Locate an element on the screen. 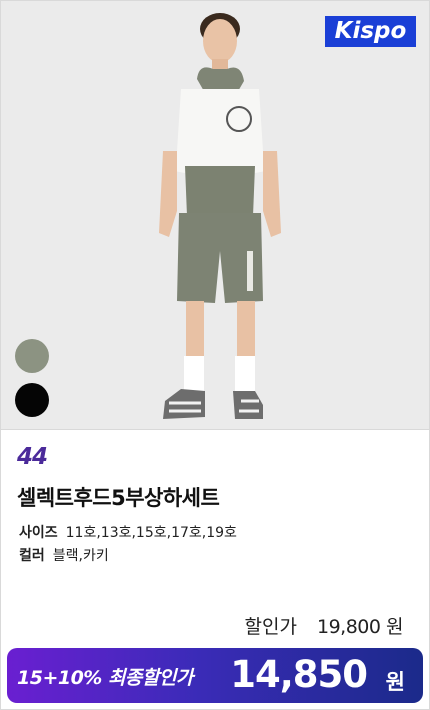 The width and height of the screenshot is (430, 710). discount-price: 할인가 19,800 원 is located at coordinates (324, 625).